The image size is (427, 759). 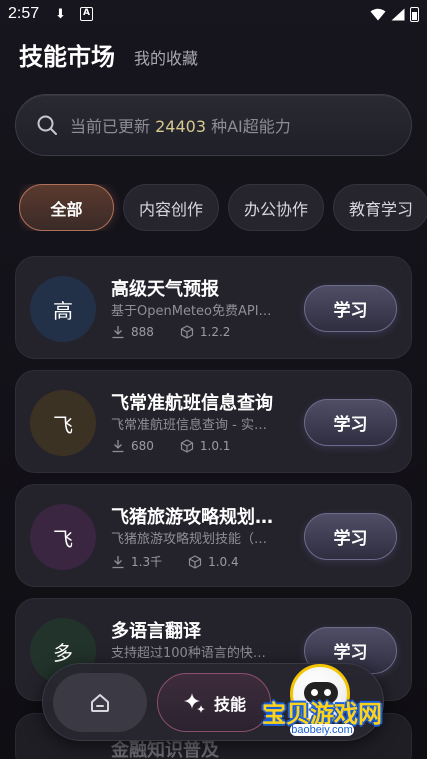 I want to click on skill-title: 多语言翻译, so click(x=156, y=631).